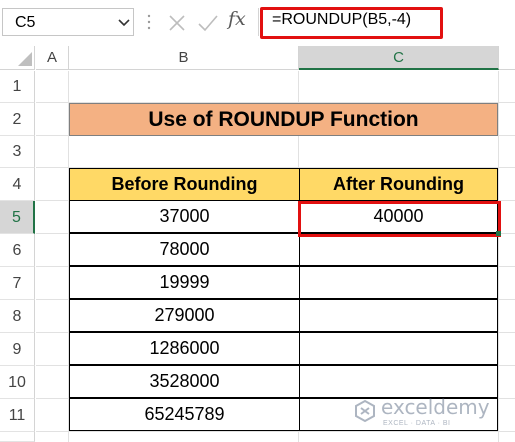 This screenshot has width=515, height=442. What do you see at coordinates (283, 119) in the screenshot?
I see `sheet-title: Use of ROUNDUP Function` at bounding box center [283, 119].